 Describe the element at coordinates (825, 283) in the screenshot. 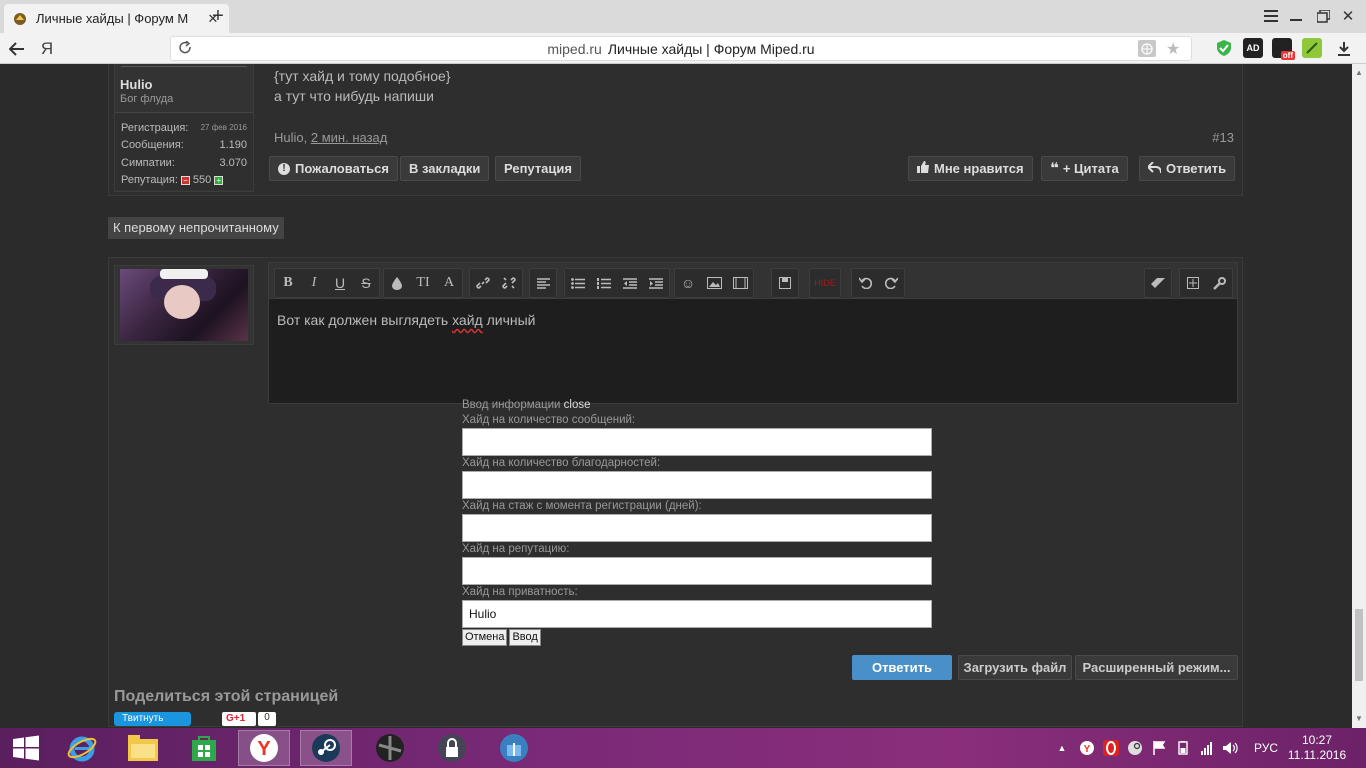

I see `hide-tag-icon: HIDE` at that location.